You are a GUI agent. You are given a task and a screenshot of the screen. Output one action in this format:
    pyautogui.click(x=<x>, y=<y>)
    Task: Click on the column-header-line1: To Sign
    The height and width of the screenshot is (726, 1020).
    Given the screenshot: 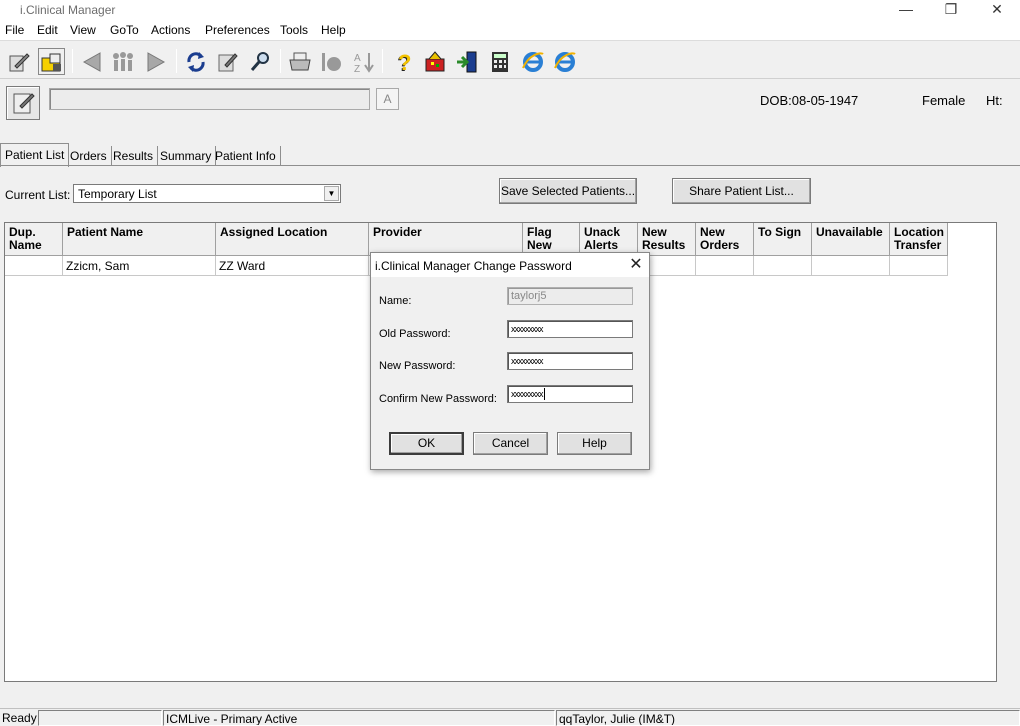 What is the action you would take?
    pyautogui.click(x=780, y=232)
    